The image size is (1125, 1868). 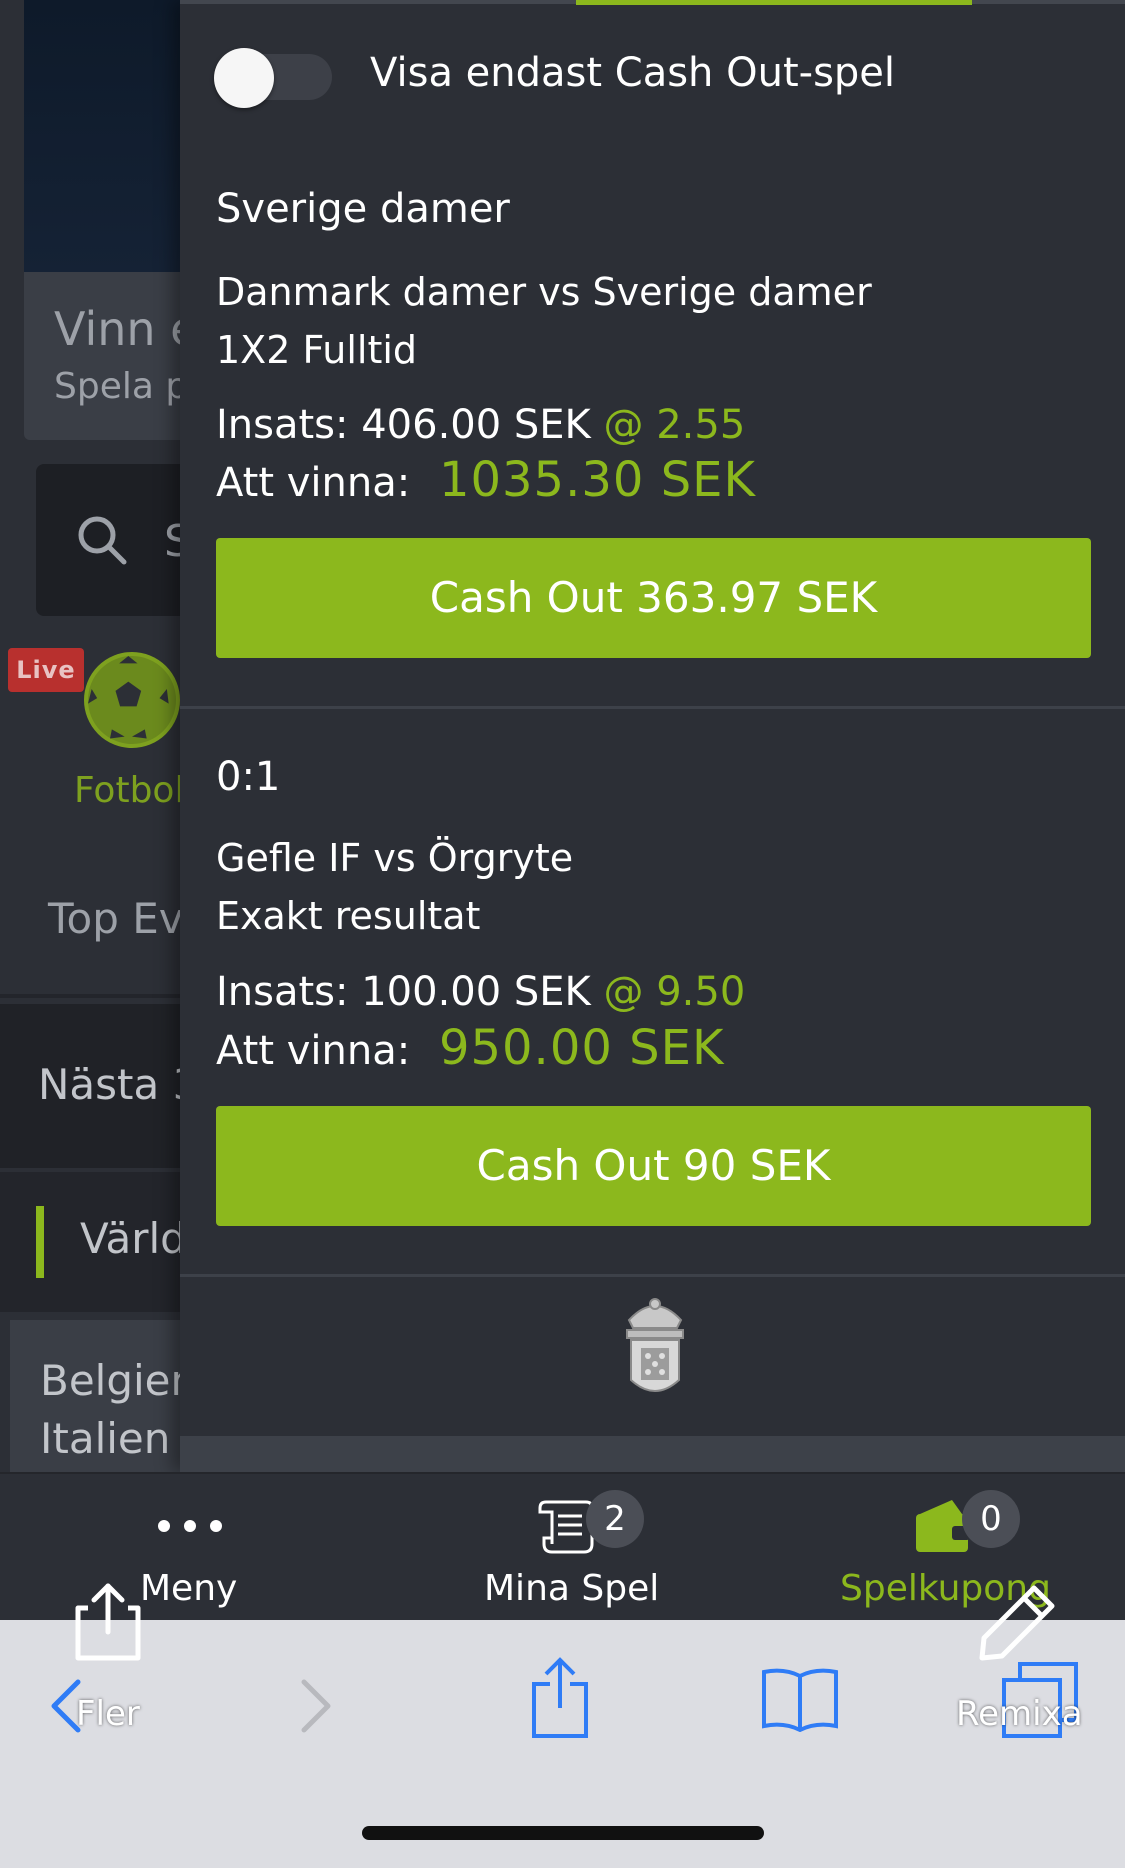 What do you see at coordinates (572, 1588) in the screenshot?
I see `nav-my-bets-label: Mina Spel` at bounding box center [572, 1588].